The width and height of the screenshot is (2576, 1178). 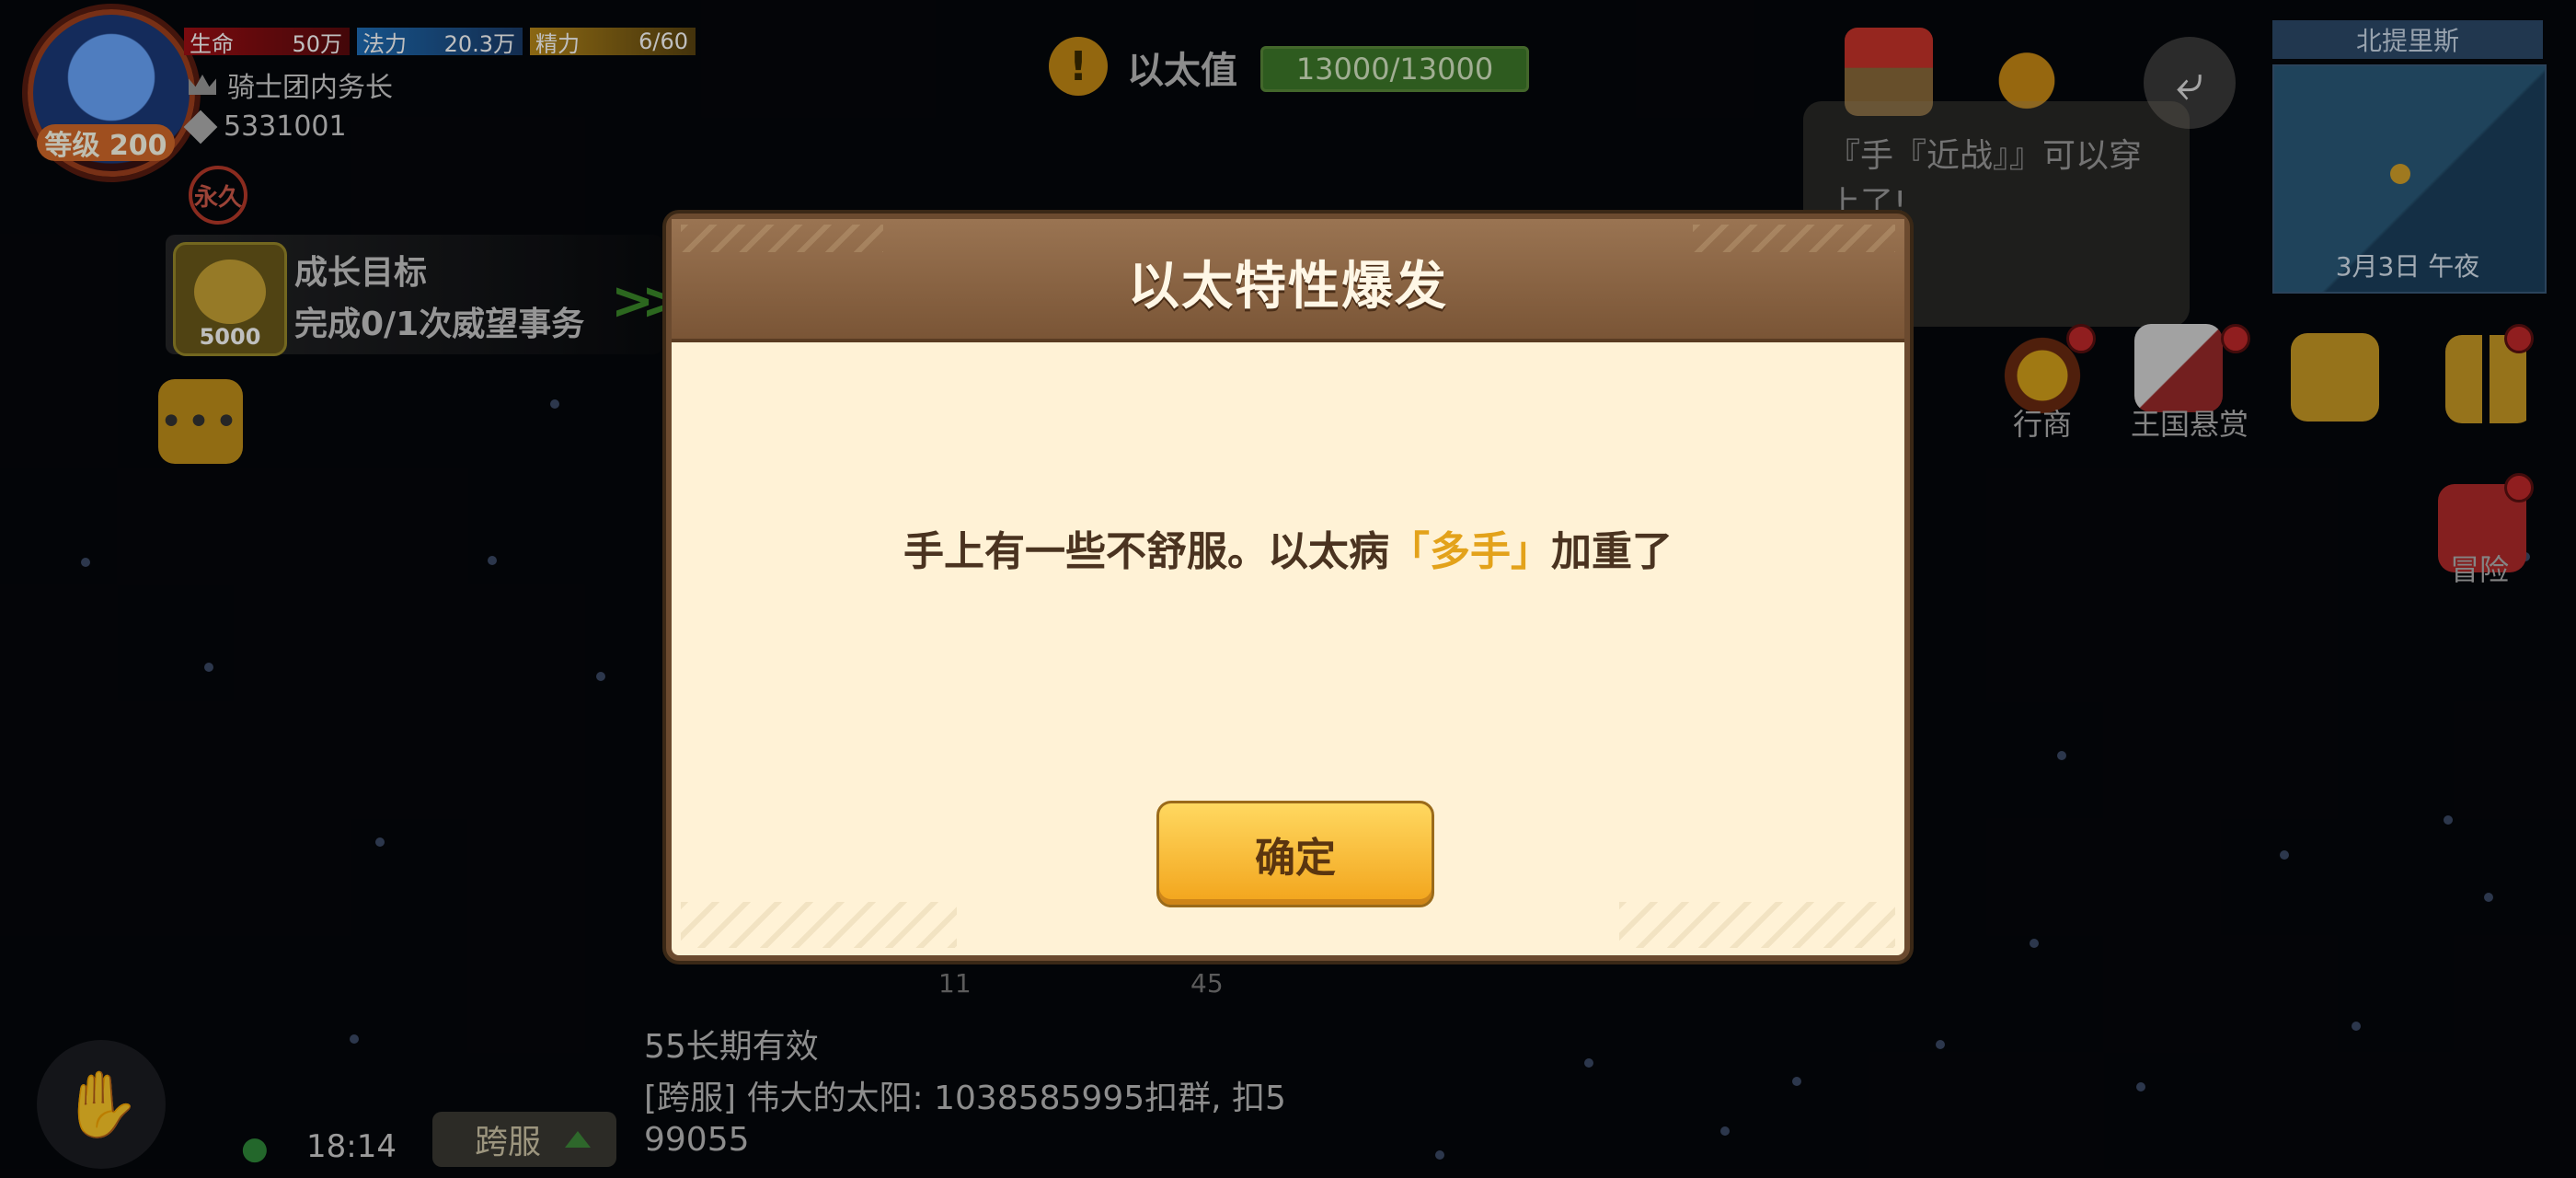 I want to click on dialog-title: 以太特性爆发, so click(x=1288, y=287).